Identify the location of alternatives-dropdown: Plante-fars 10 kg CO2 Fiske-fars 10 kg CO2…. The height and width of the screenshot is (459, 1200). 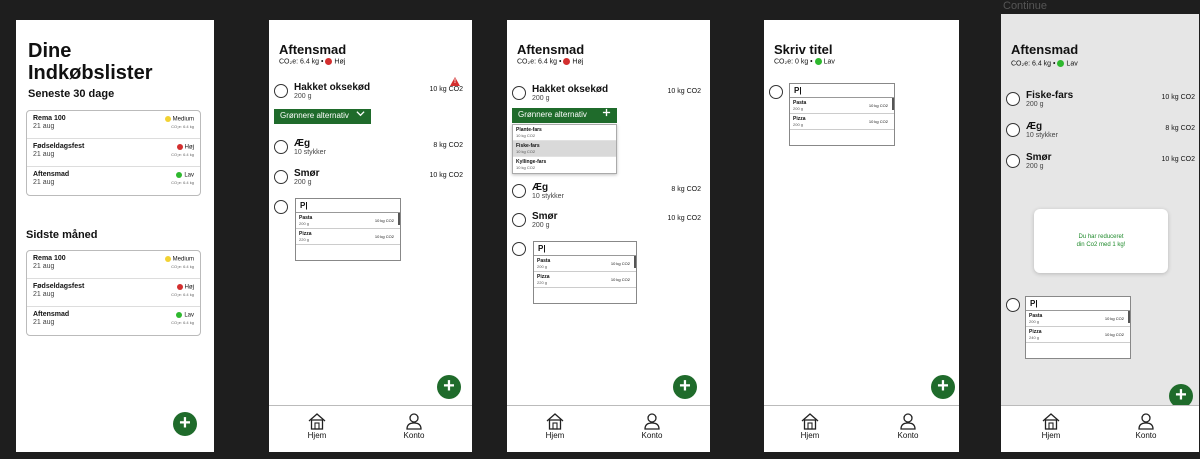
(564, 149).